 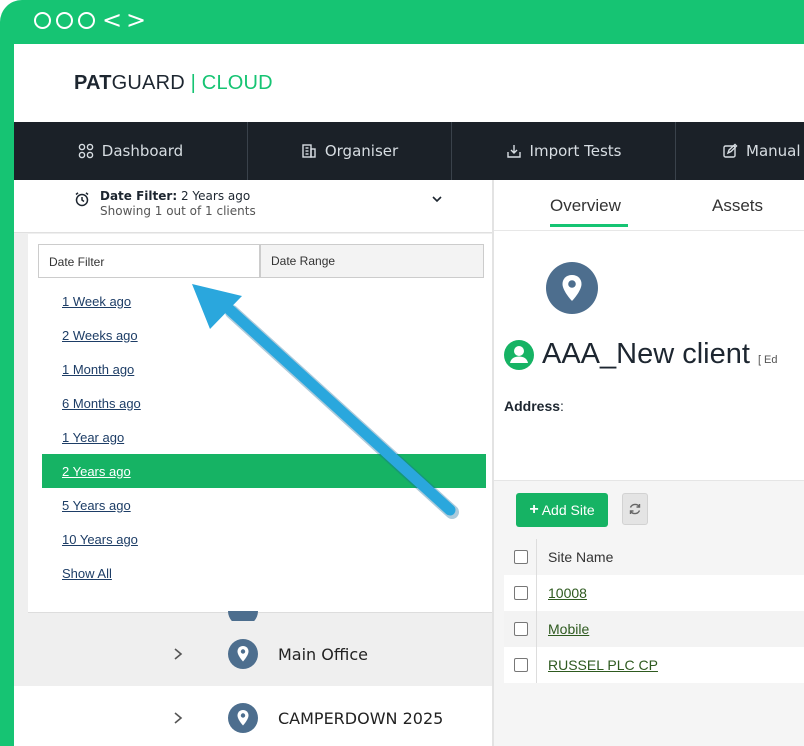 I want to click on date-filter-option: 2 Weeks ago, so click(x=264, y=335).